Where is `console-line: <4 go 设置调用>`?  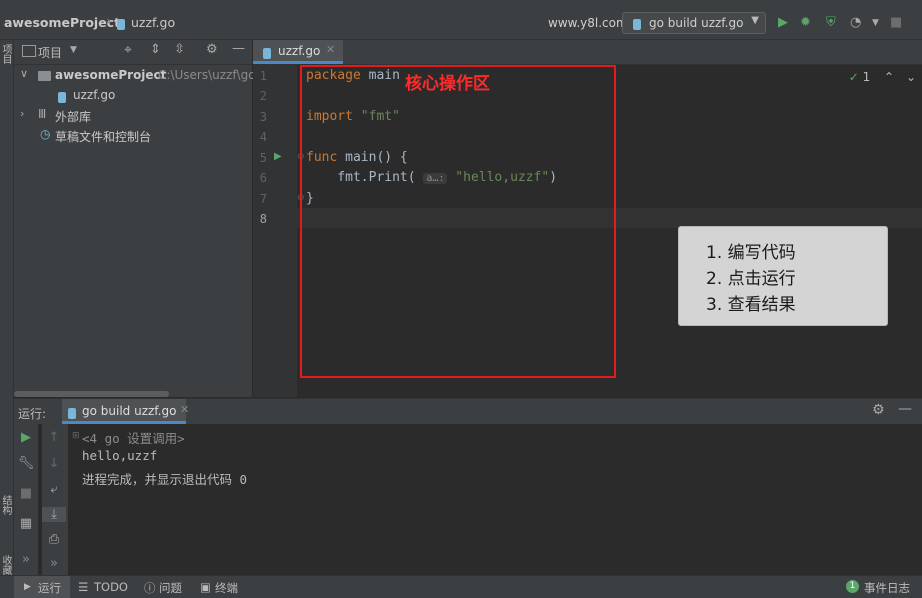
console-line: <4 go 设置调用> is located at coordinates (133, 438).